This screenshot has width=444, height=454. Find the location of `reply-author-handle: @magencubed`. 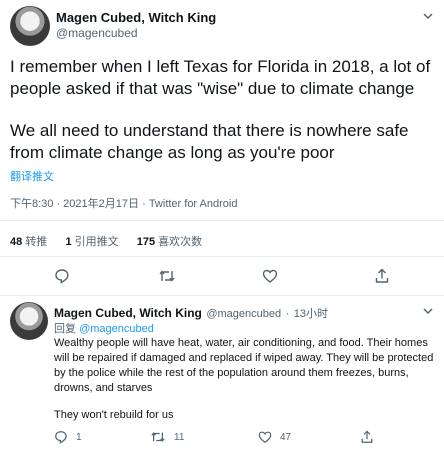

reply-author-handle: @magencubed is located at coordinates (243, 314).